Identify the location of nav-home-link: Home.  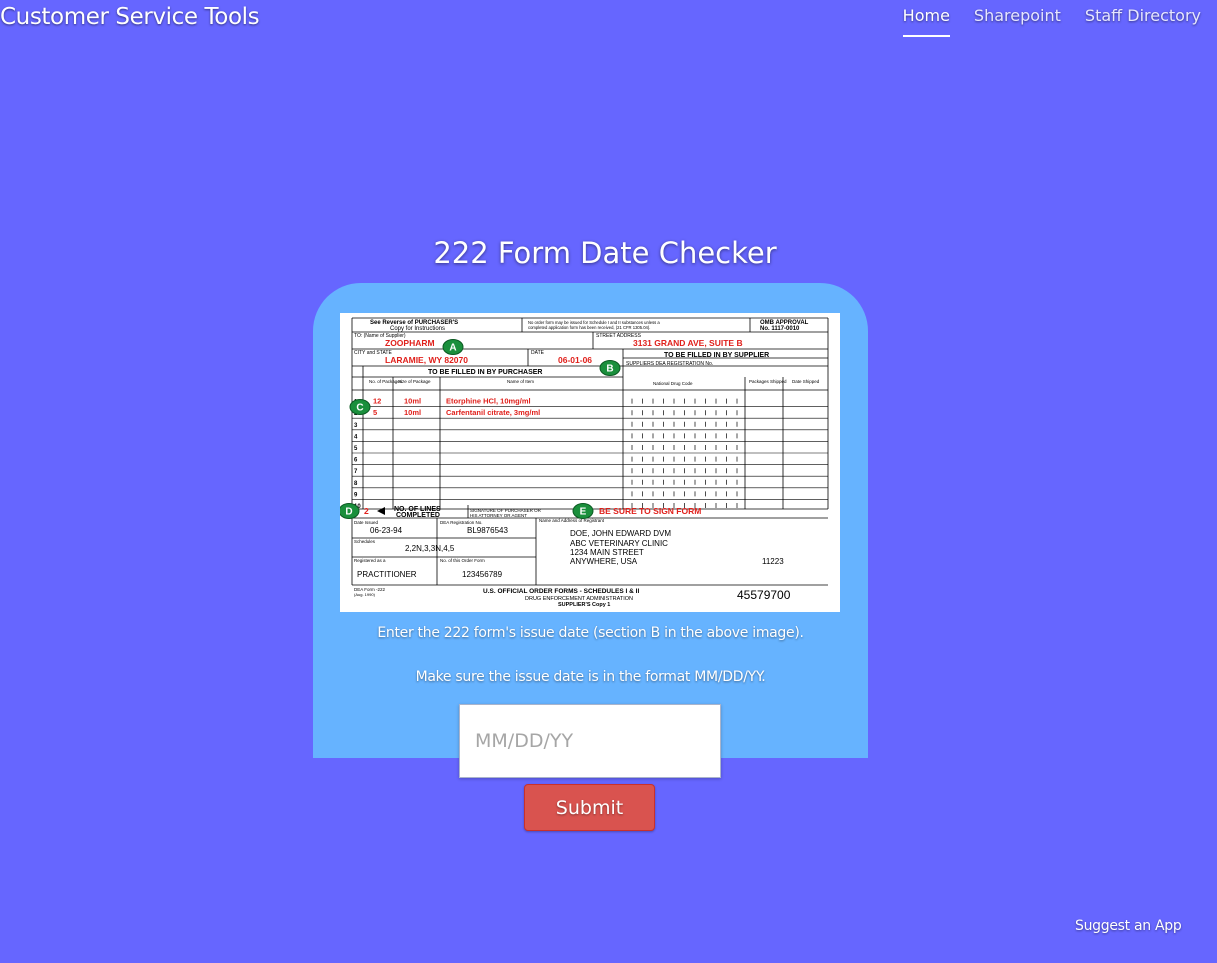
(926, 21).